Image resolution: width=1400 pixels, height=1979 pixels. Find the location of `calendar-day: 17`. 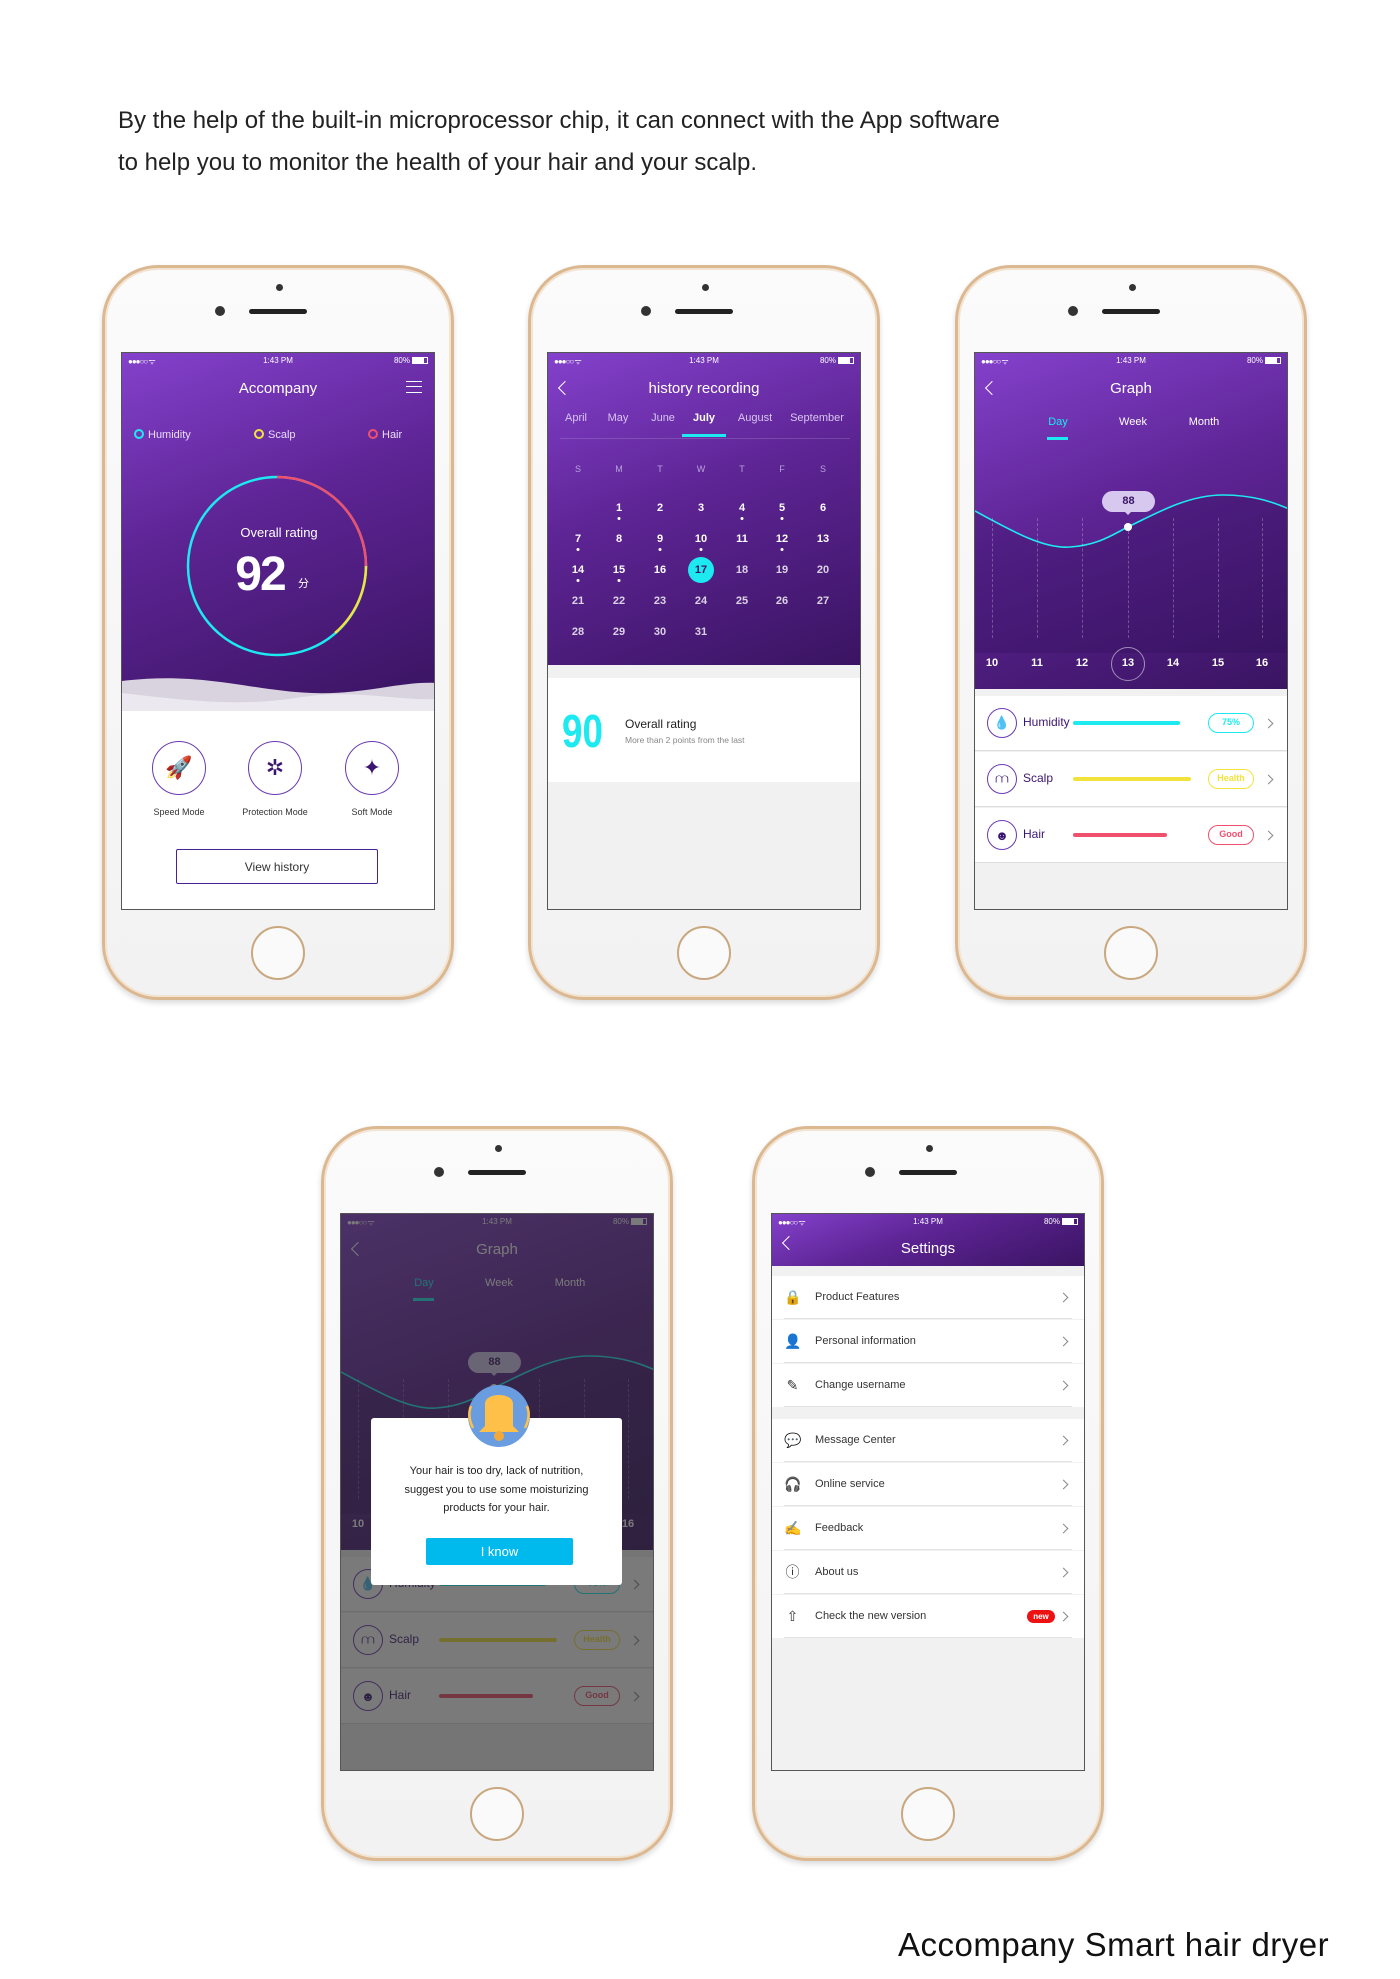

calendar-day: 17 is located at coordinates (701, 570).